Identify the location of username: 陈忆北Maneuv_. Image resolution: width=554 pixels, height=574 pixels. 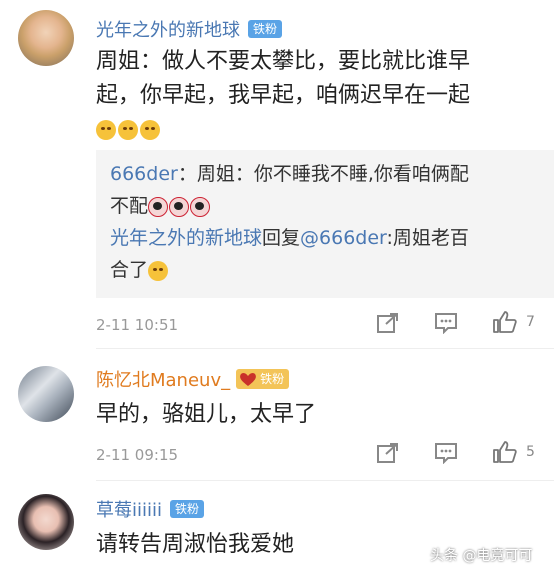
(163, 379).